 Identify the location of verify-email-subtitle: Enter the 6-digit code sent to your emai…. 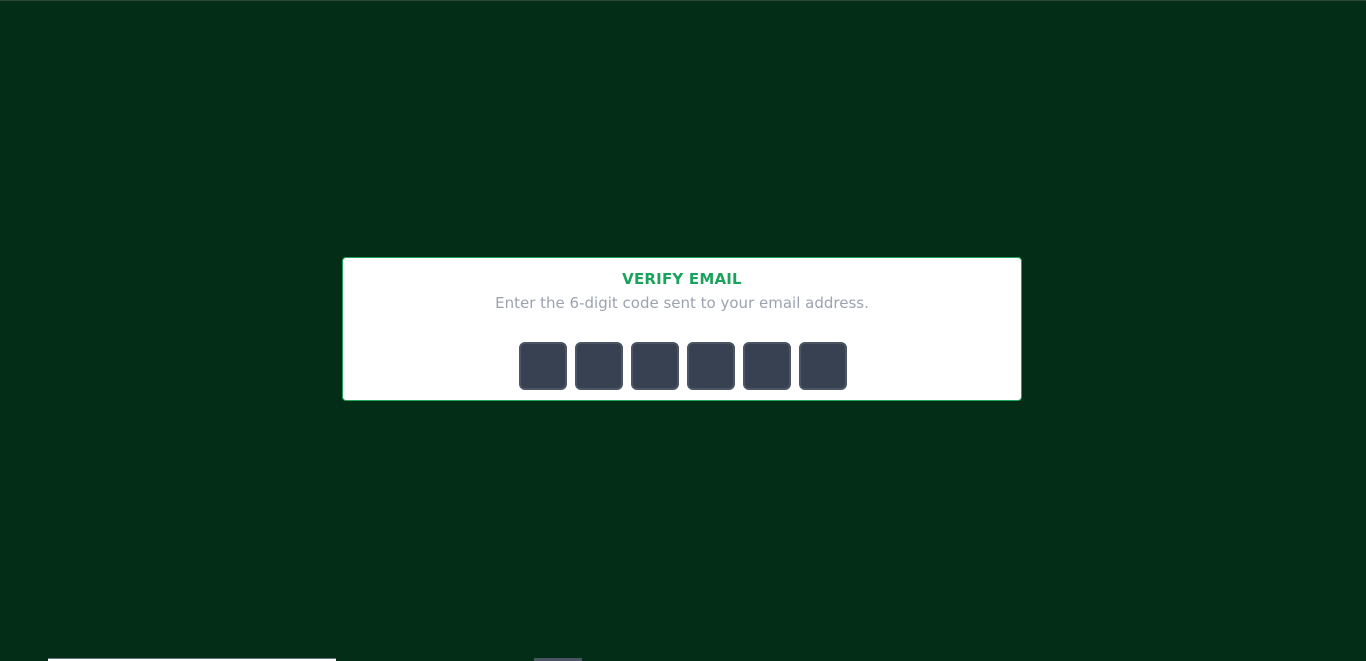
(682, 303).